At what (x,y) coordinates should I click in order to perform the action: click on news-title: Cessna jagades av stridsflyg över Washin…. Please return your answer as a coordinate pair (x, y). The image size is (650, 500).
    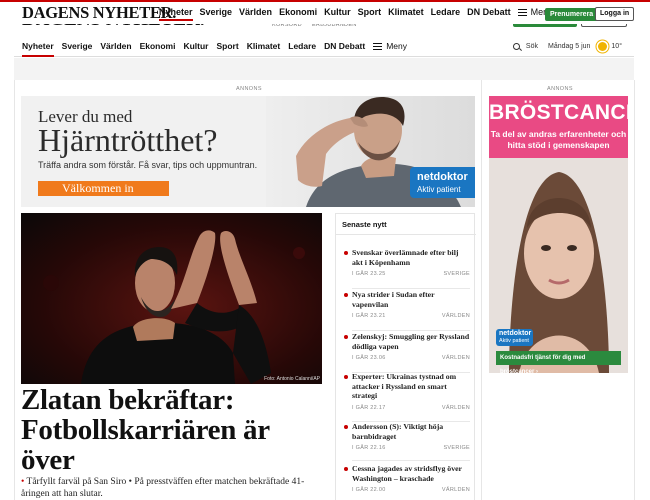
    Looking at the image, I should click on (406, 473).